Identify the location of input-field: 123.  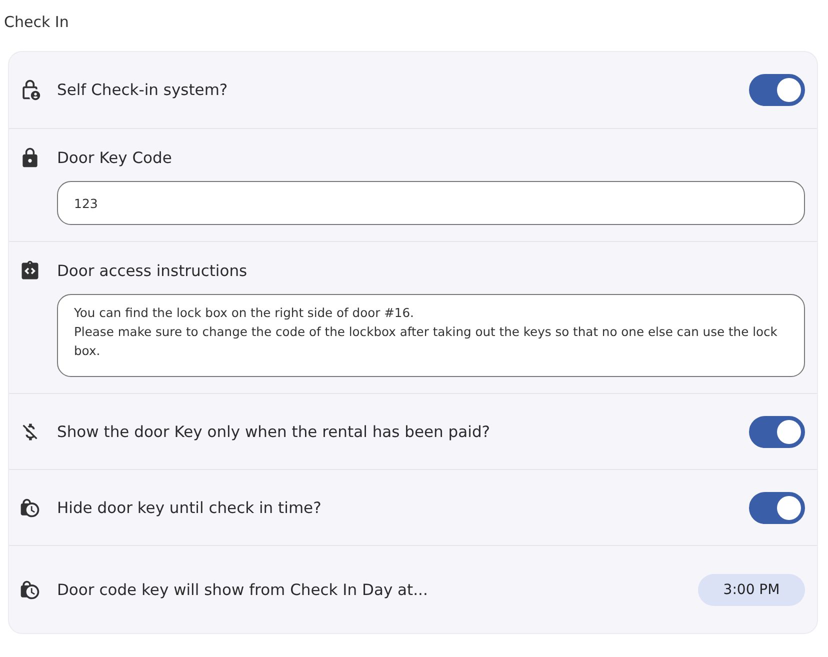
(431, 203).